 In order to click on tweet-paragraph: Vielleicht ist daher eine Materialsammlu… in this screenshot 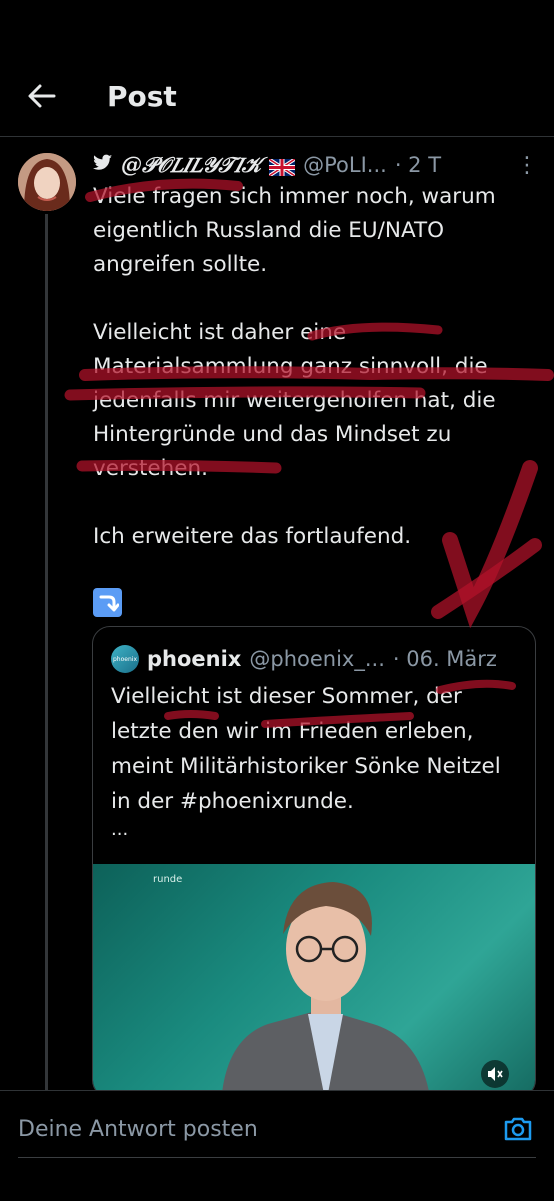, I will do `click(294, 400)`.